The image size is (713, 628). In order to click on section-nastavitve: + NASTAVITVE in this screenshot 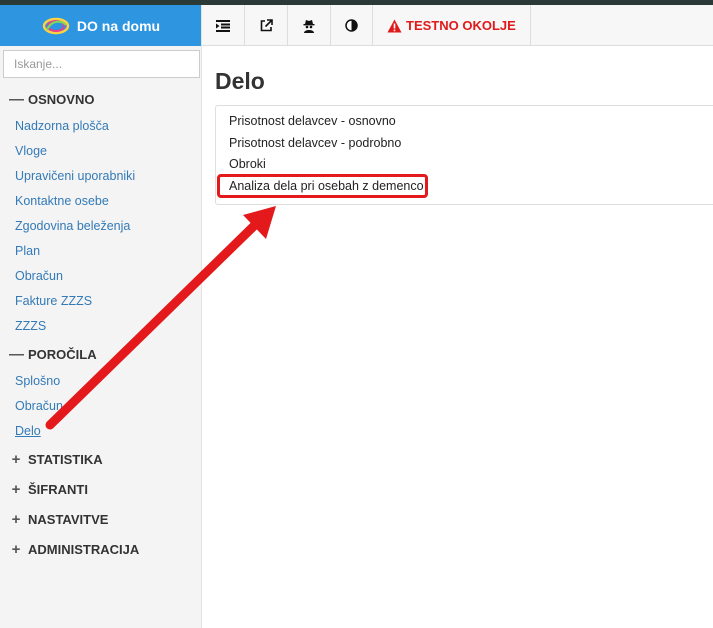, I will do `click(100, 519)`.